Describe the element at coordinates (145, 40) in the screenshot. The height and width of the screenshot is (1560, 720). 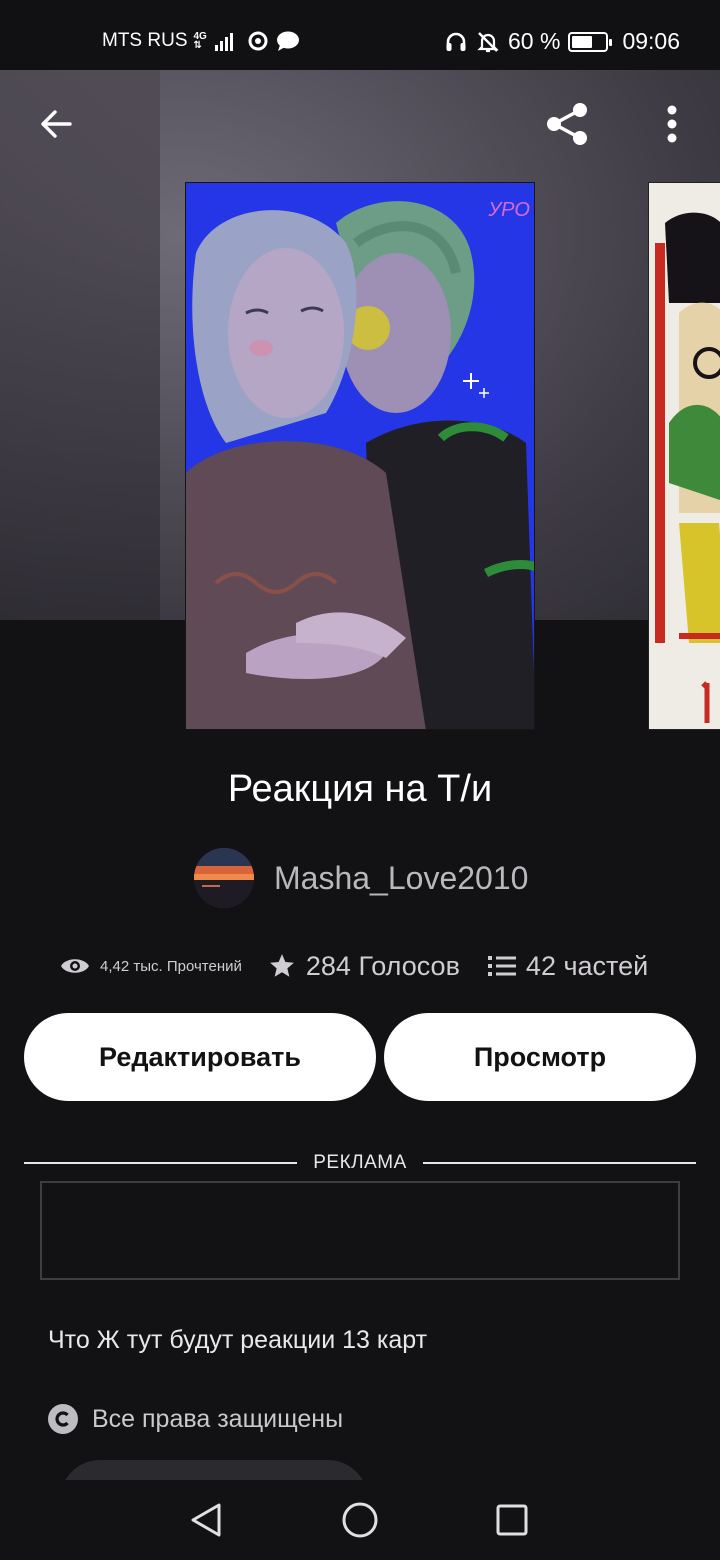
I see `carrier-label: MTS RUS` at that location.